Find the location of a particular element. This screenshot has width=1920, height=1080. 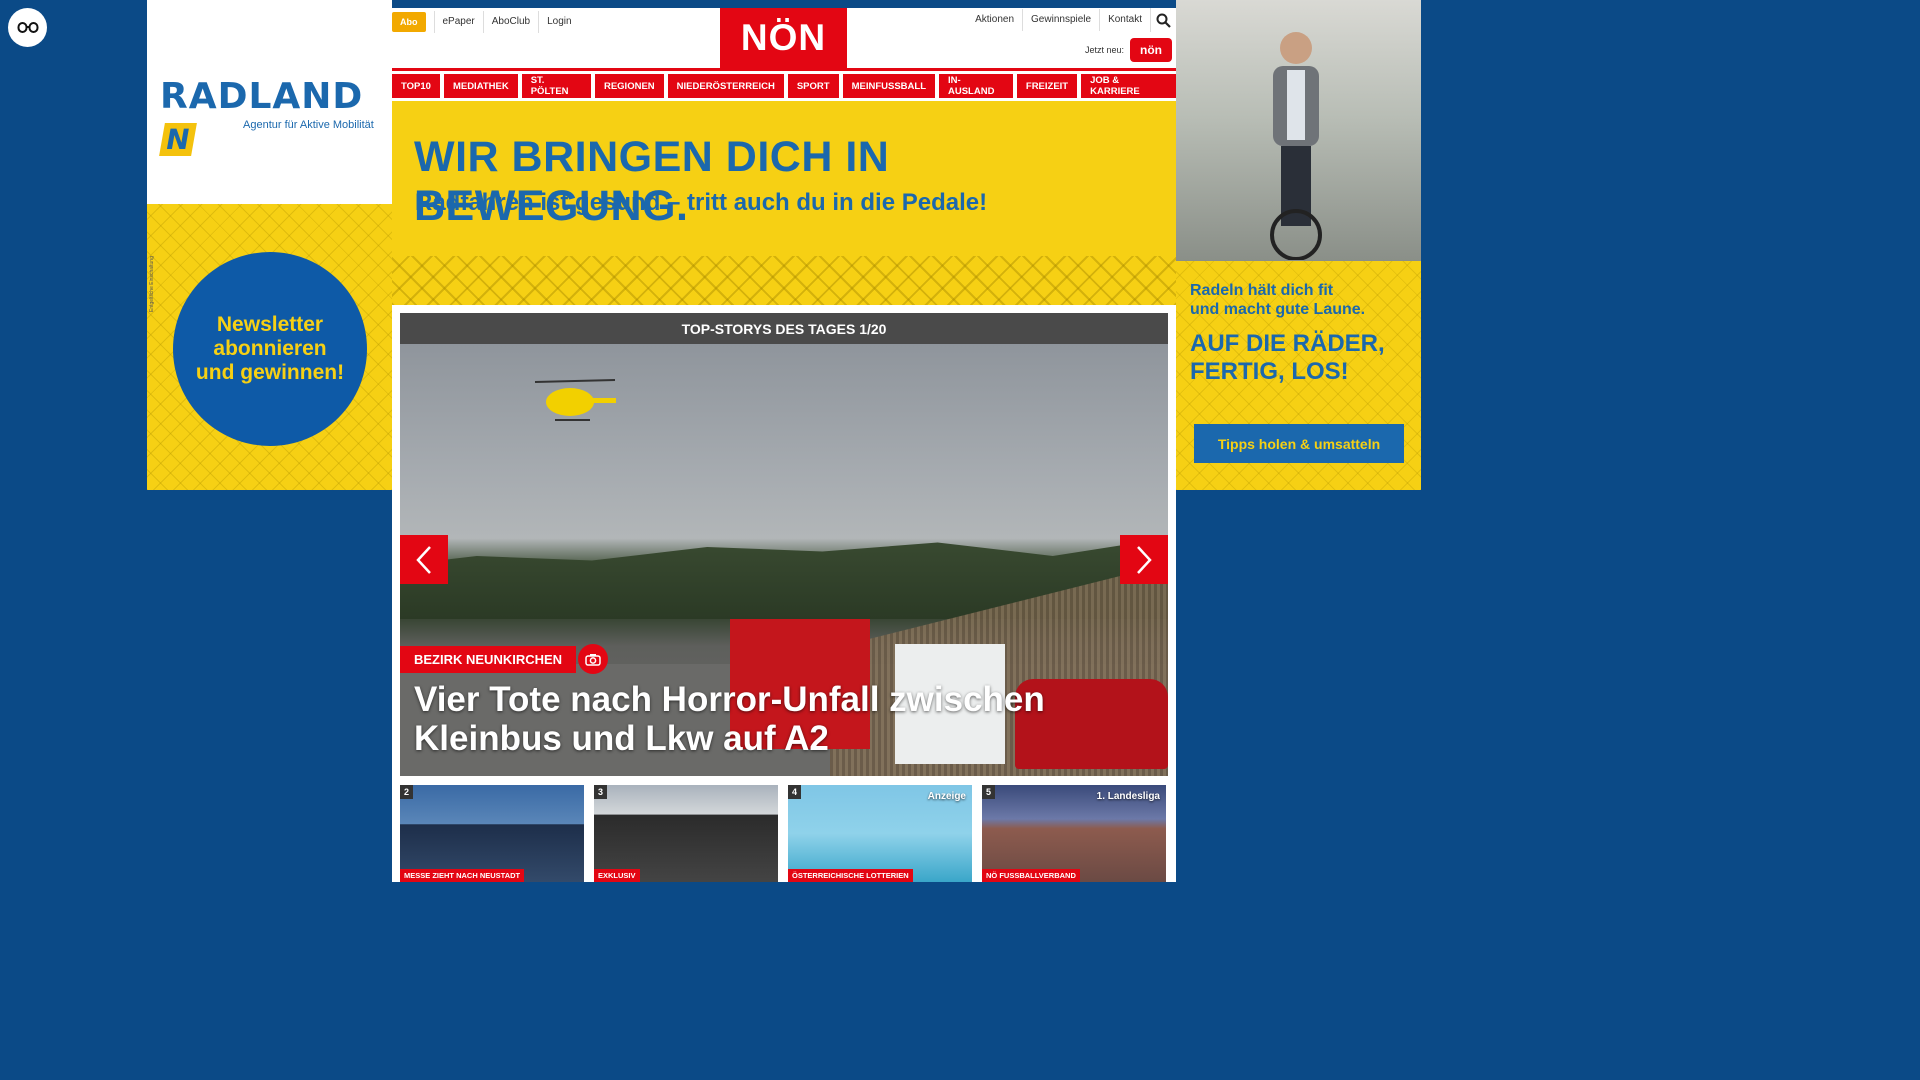

newsletter-line-2: abonnieren is located at coordinates (270, 348).